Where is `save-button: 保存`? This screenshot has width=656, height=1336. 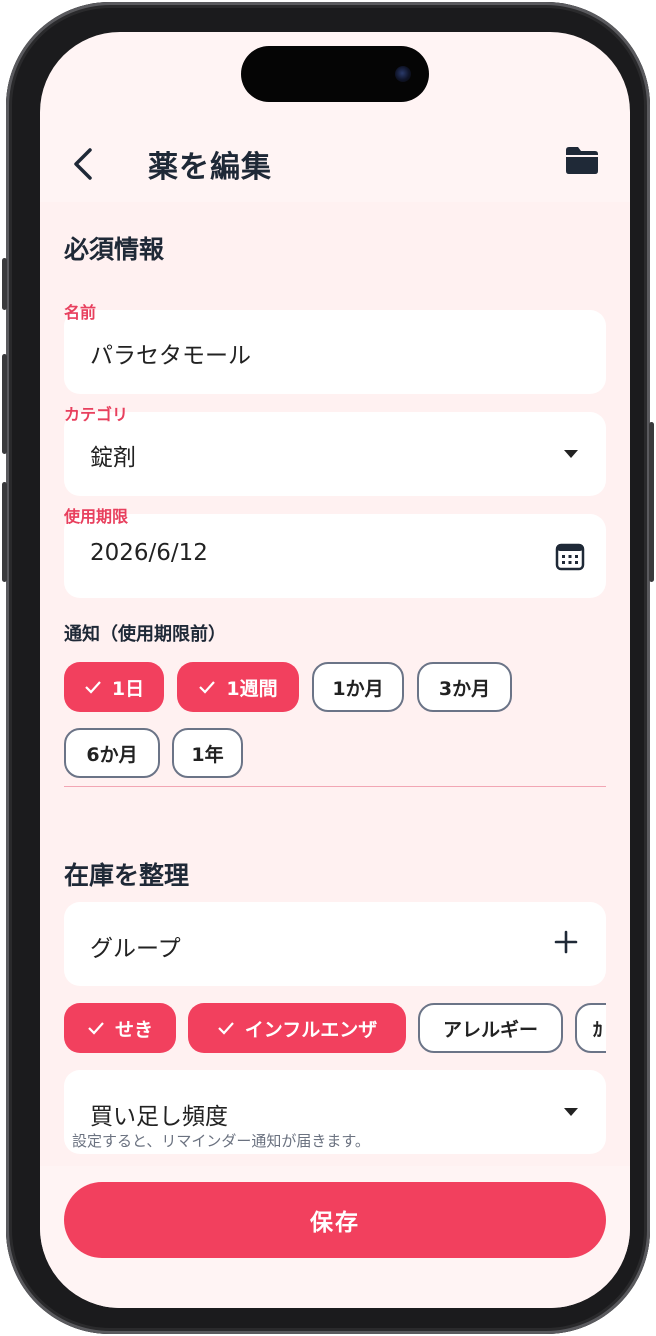
save-button: 保存 is located at coordinates (335, 1220).